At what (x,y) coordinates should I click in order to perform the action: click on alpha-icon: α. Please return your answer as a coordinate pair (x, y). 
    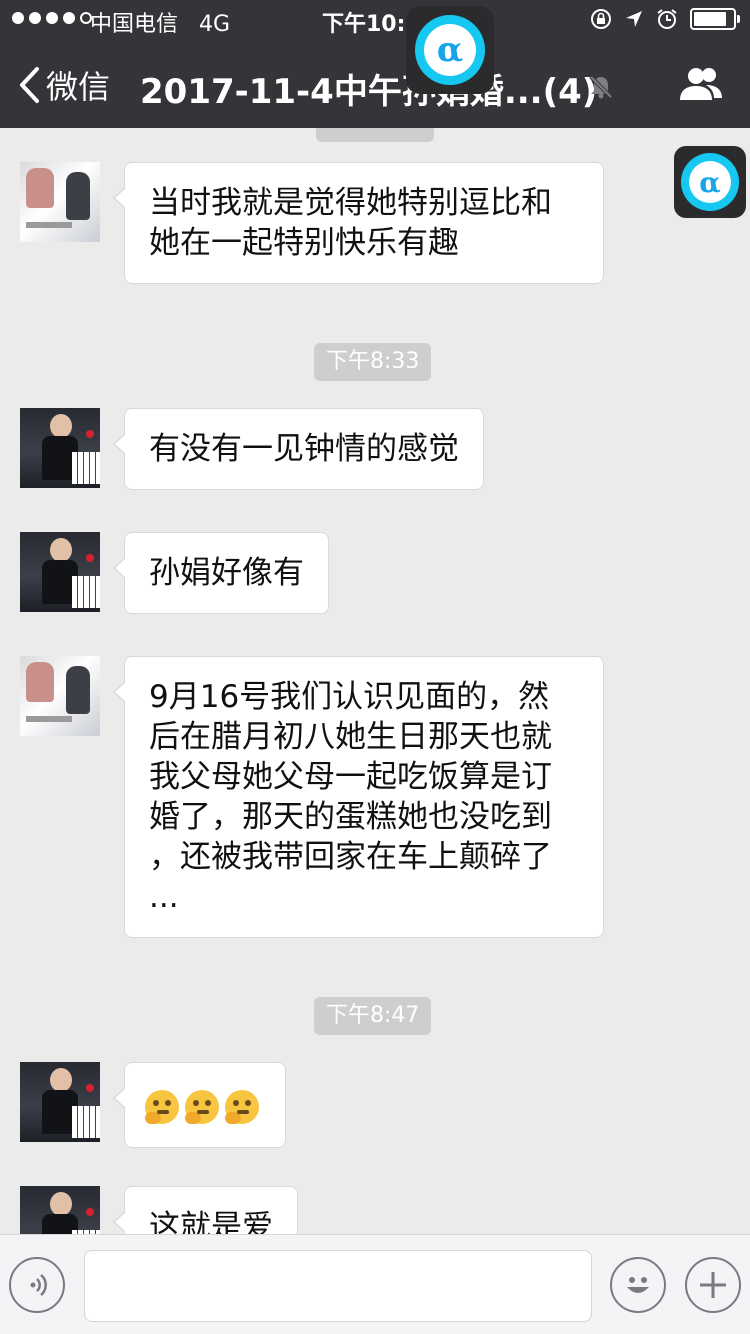
    Looking at the image, I should click on (450, 50).